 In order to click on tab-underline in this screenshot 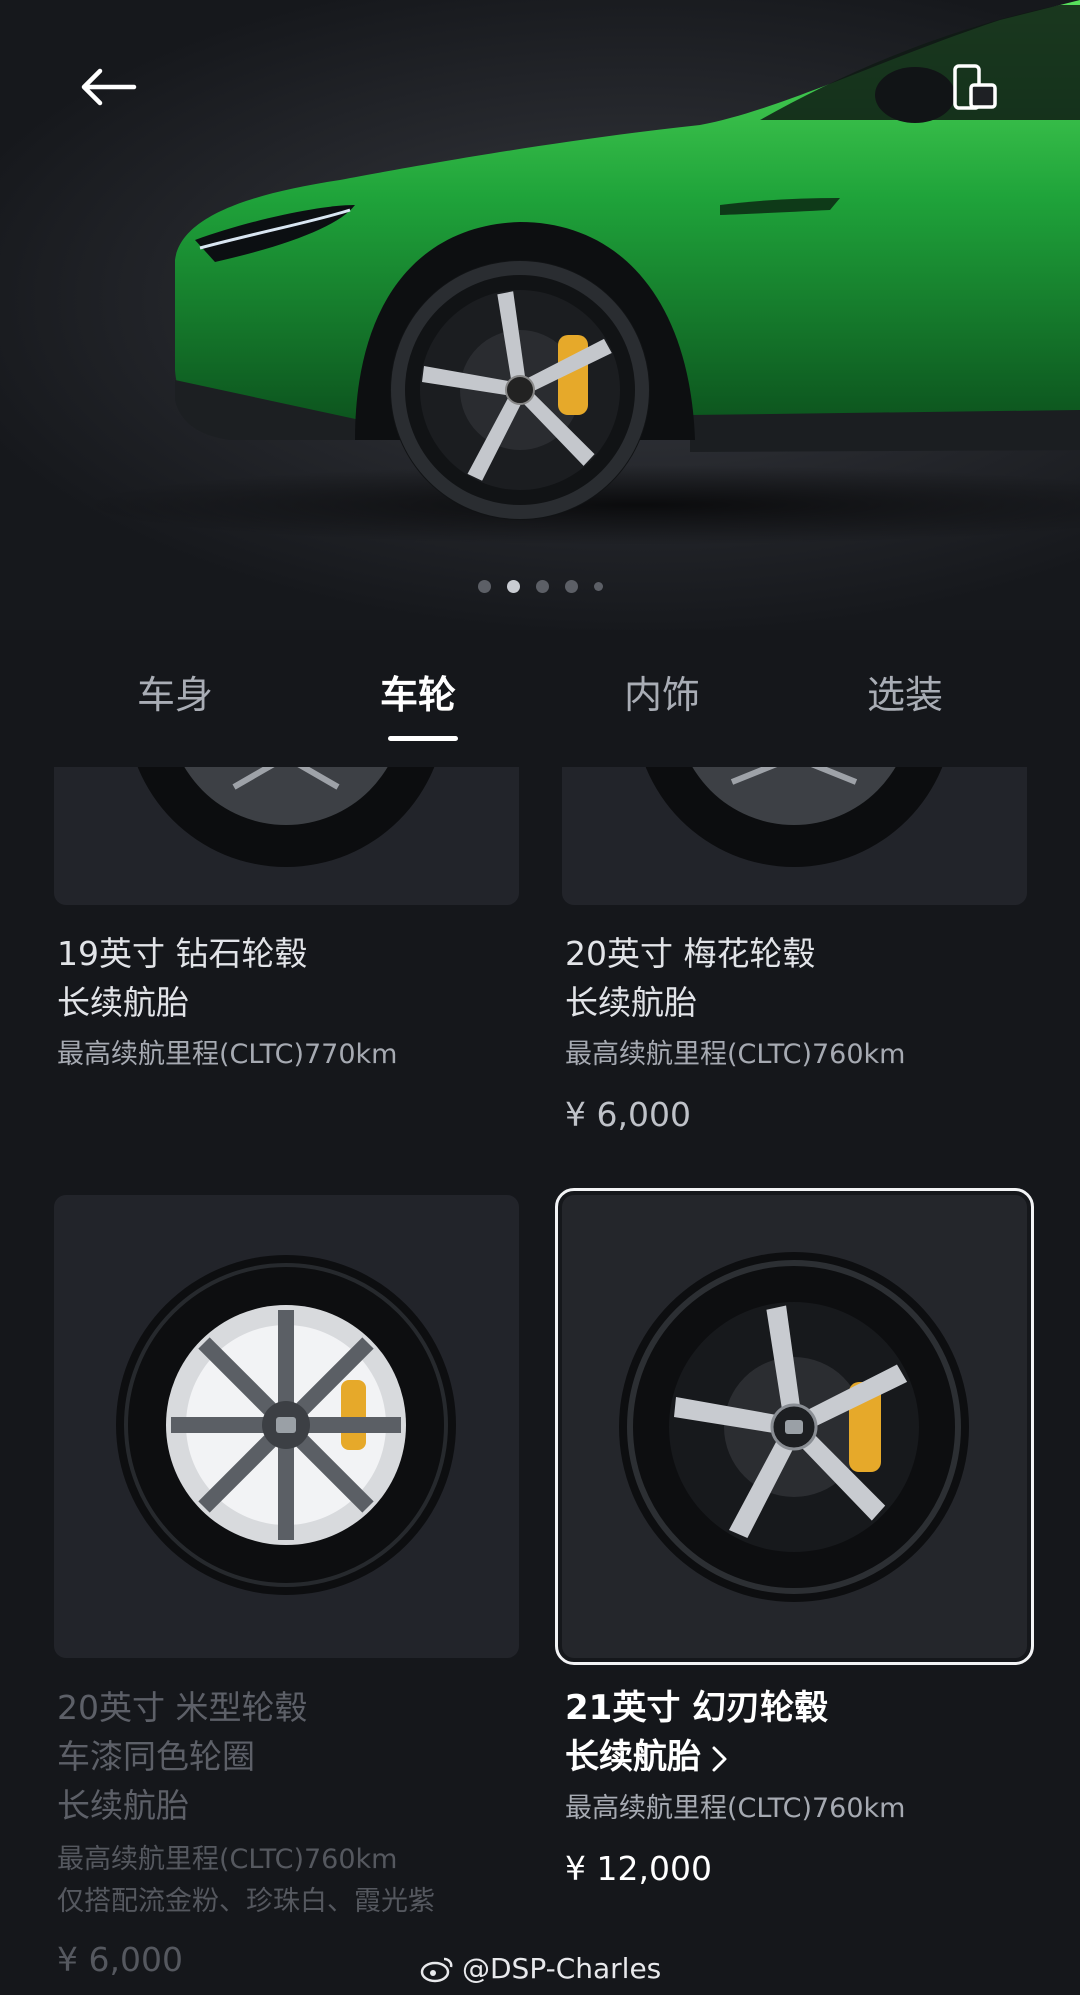, I will do `click(423, 738)`.